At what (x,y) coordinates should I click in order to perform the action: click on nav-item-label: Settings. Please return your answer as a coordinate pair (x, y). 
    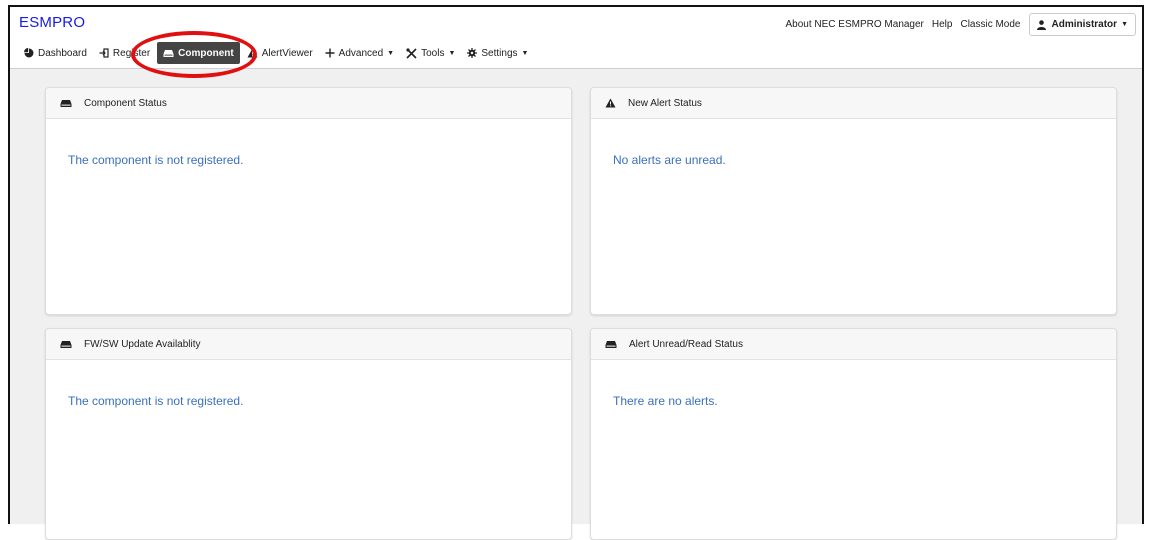
    Looking at the image, I should click on (499, 53).